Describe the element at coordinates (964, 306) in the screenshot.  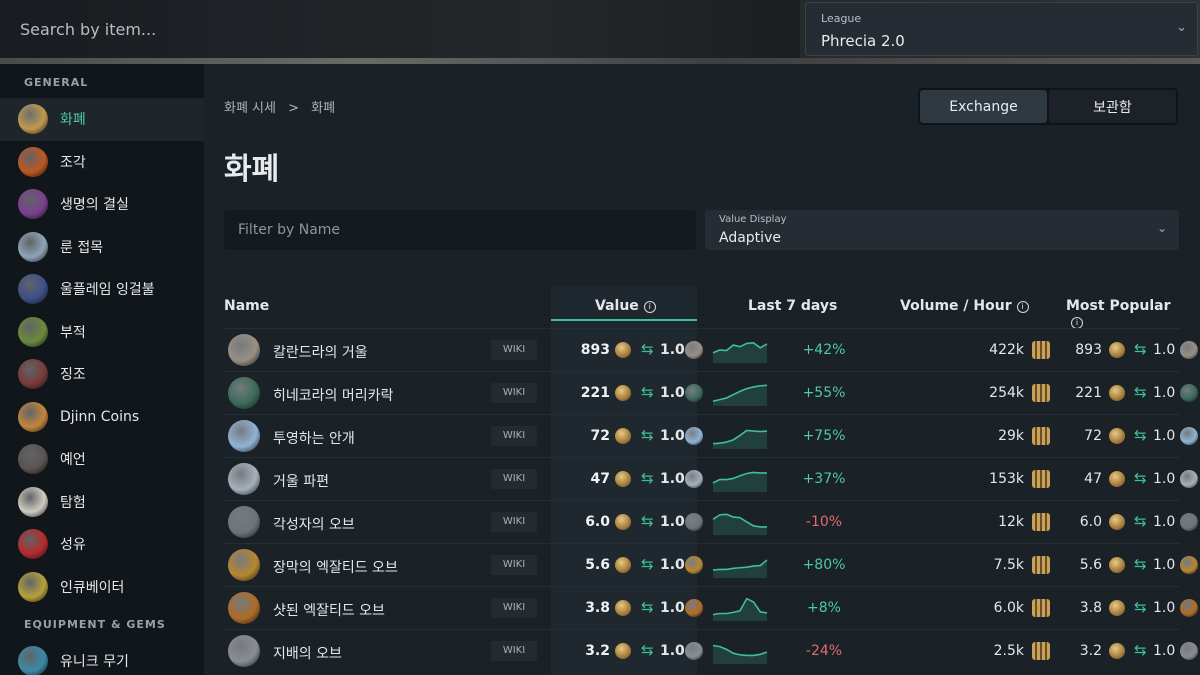
I see `header-volume: Volume / Hour i` at that location.